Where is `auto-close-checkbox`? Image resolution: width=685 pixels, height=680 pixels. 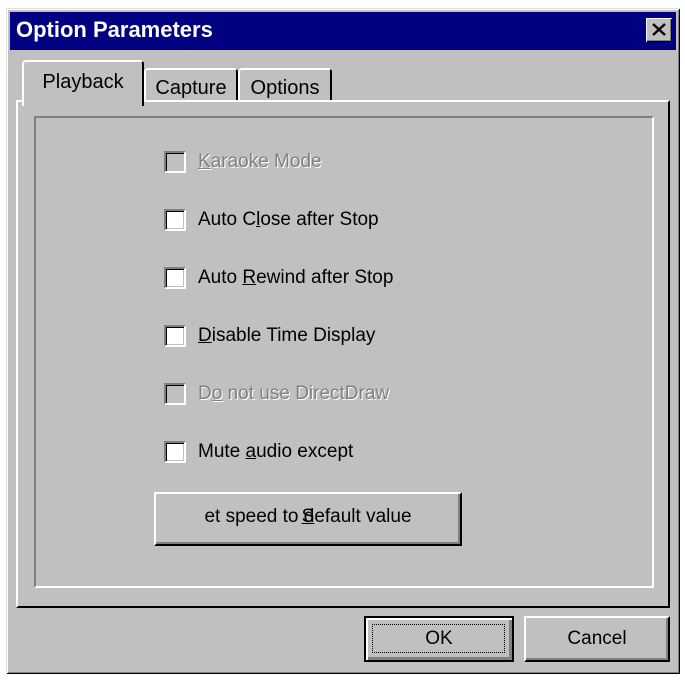 auto-close-checkbox is located at coordinates (175, 220).